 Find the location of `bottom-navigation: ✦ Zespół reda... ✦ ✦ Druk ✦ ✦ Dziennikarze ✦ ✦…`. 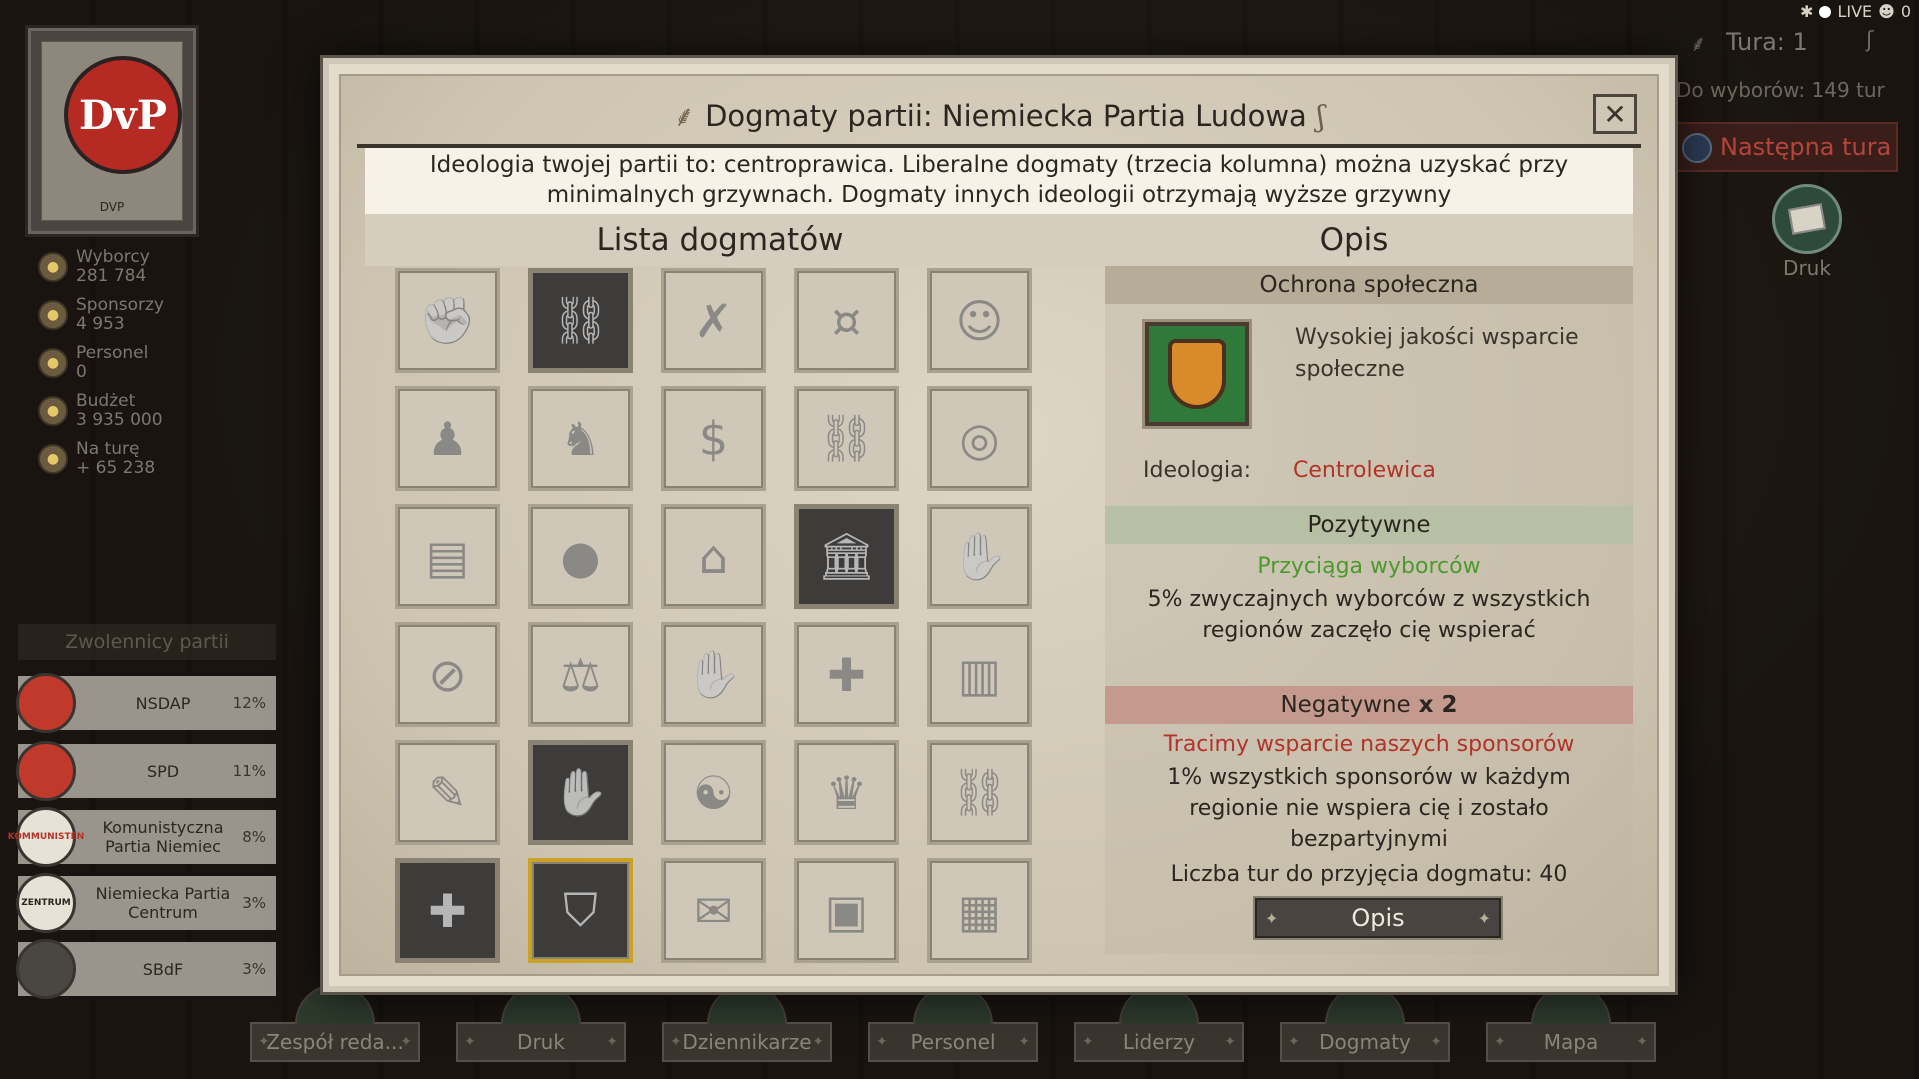

bottom-navigation: ✦ Zespół reda... ✦ ✦ Druk ✦ ✦ Dziennikarze ✦ ✦… is located at coordinates (953, 1023).